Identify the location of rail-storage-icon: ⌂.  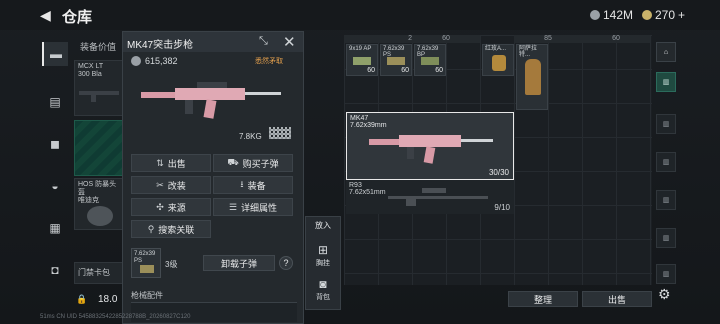
(666, 52).